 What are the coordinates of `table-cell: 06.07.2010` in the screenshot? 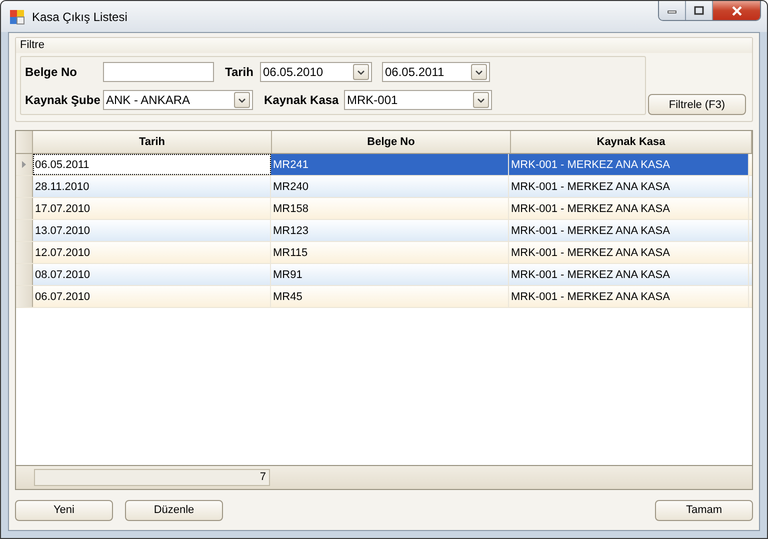 It's located at (152, 296).